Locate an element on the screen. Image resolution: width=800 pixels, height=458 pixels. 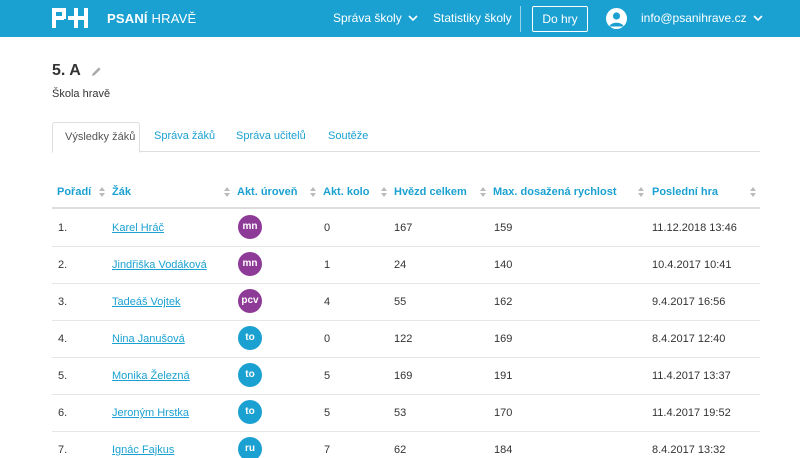
student-name-link: Nina Janušová is located at coordinates (148, 339).